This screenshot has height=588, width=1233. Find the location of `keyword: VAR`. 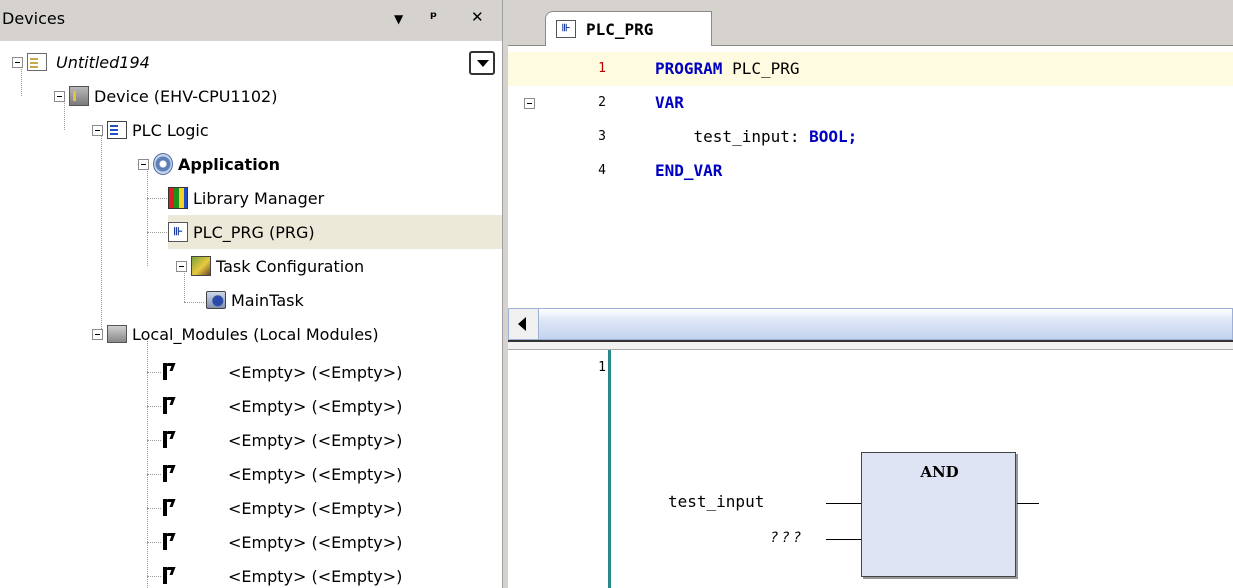

keyword: VAR is located at coordinates (669, 102).